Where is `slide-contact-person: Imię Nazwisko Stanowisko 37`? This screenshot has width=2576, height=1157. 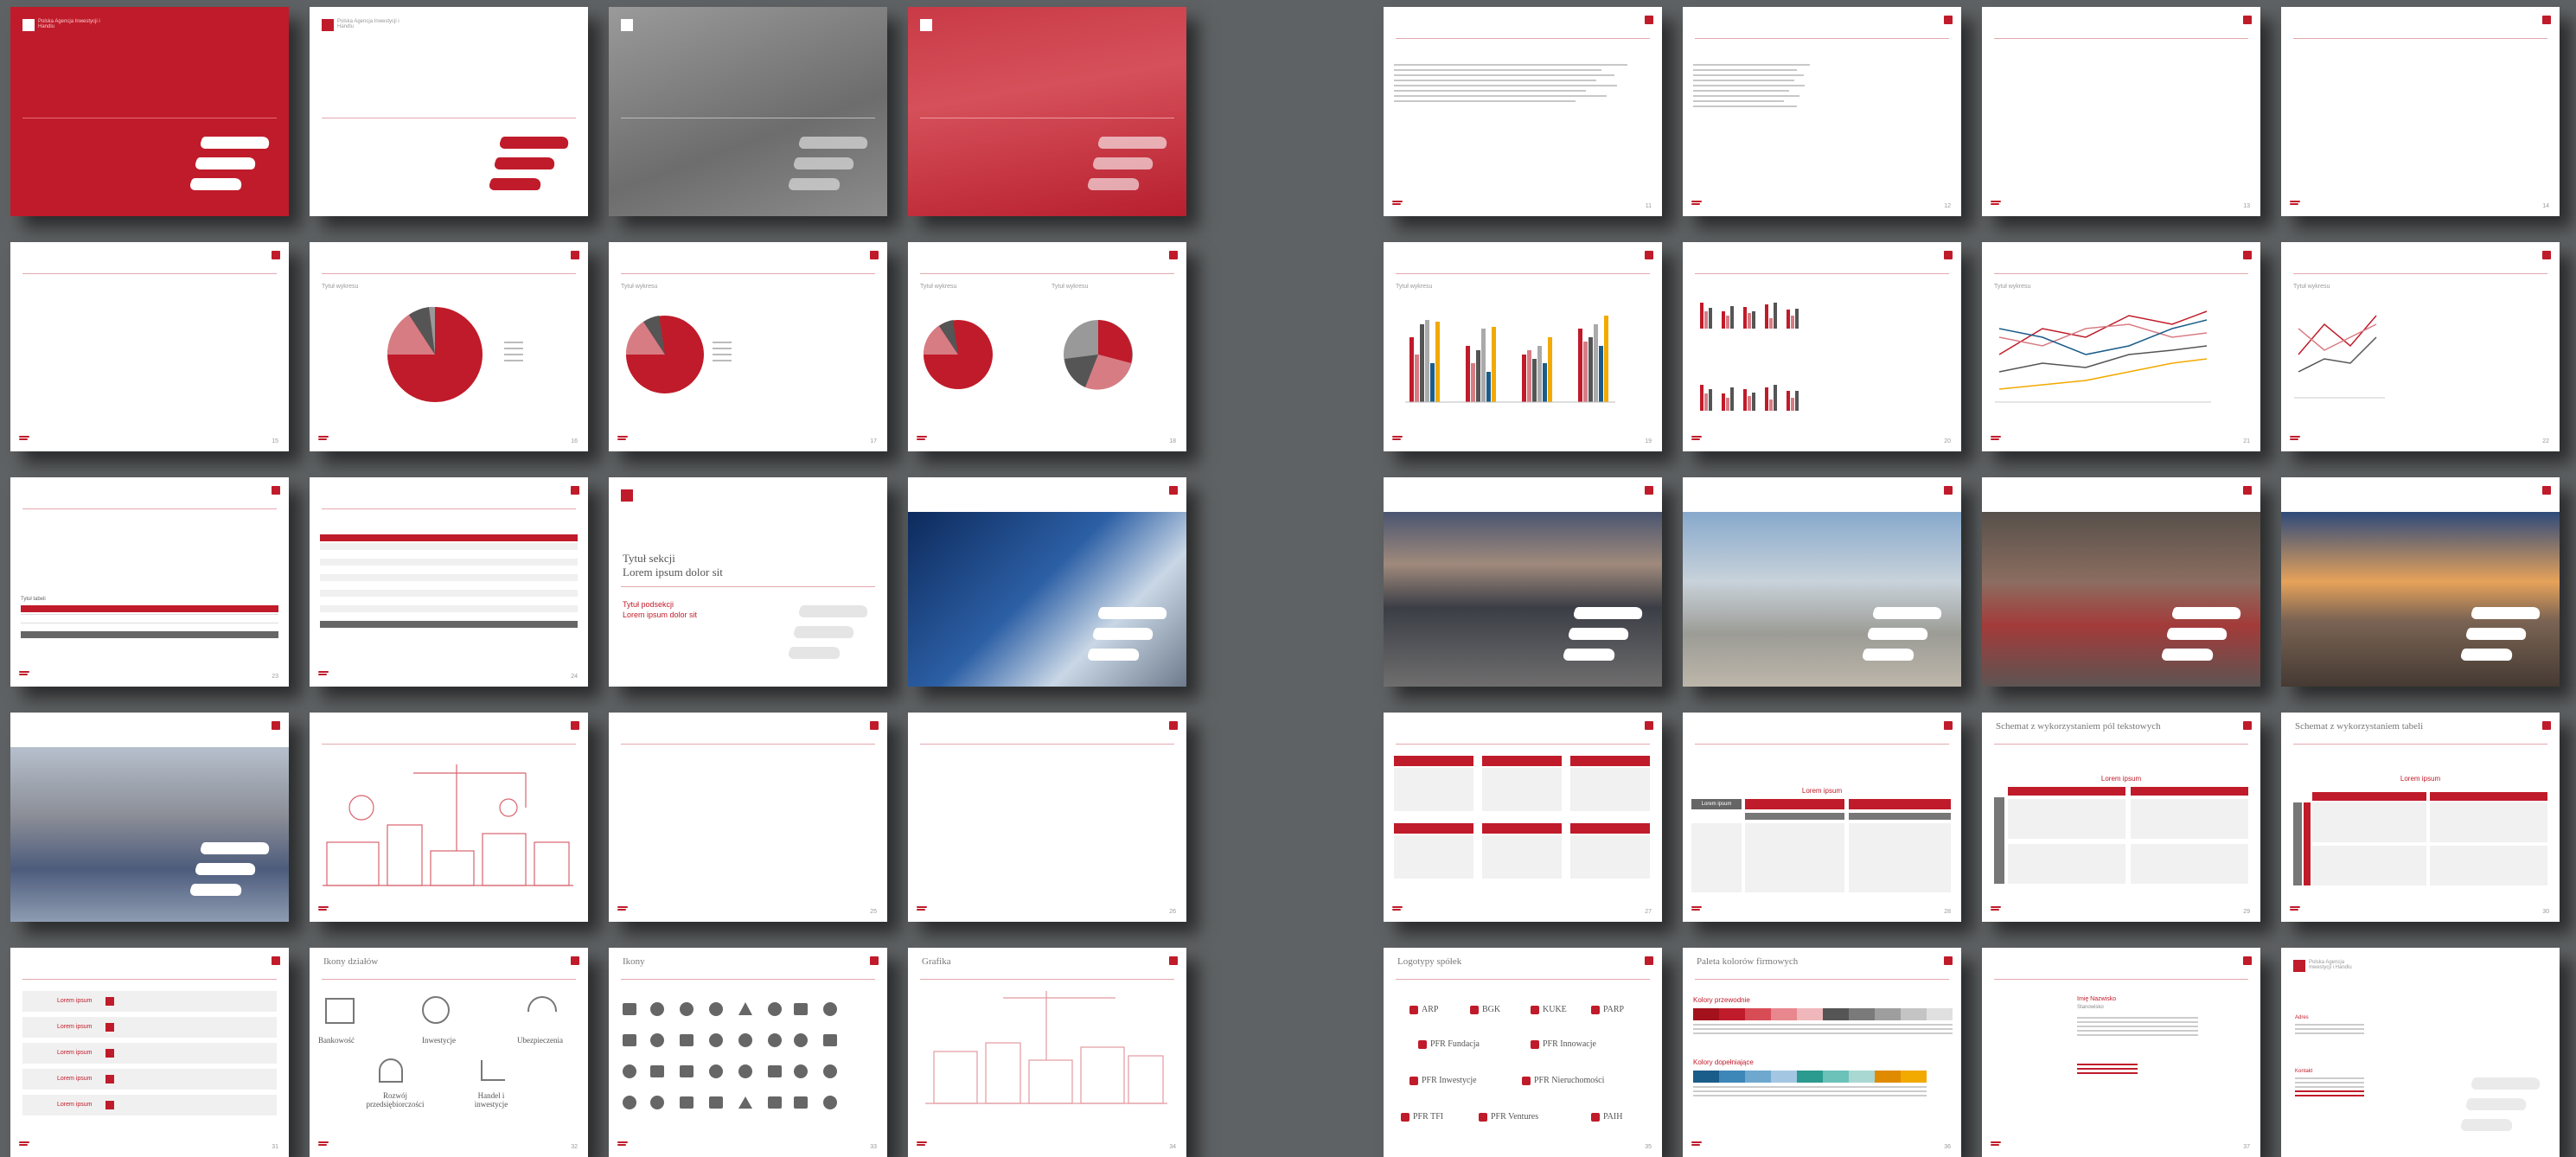
slide-contact-person: Imię Nazwisko Stanowisko 37 is located at coordinates (2121, 1053).